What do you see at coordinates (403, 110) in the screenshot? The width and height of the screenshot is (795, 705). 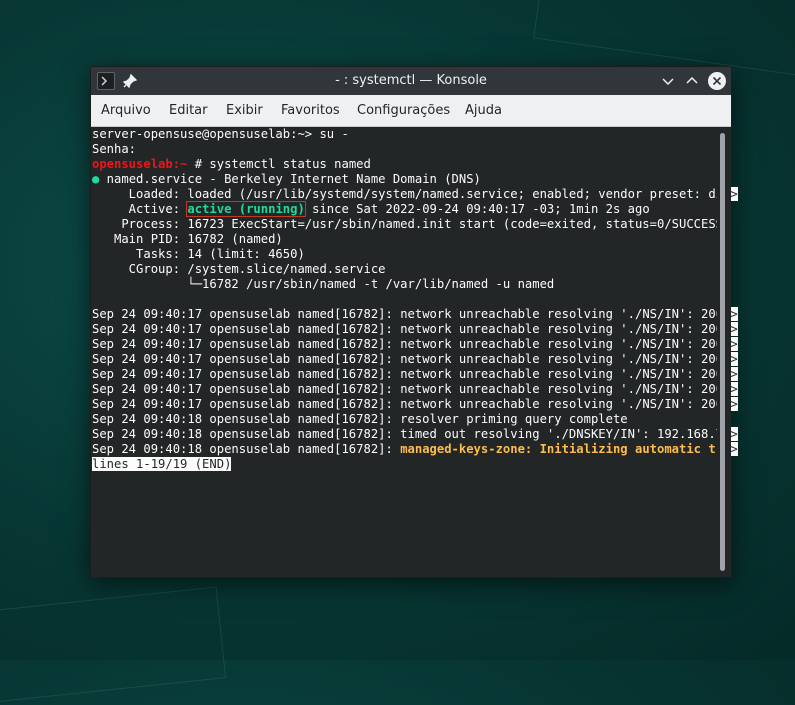 I see `menu-configuracoes: Configurações` at bounding box center [403, 110].